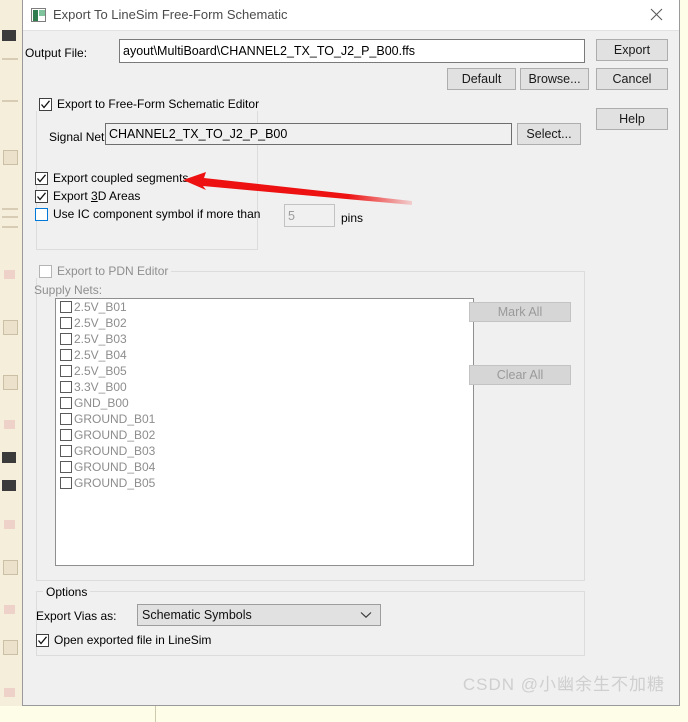 The image size is (688, 722). What do you see at coordinates (133, 640) in the screenshot?
I see `open-in-linesim-label: Open exported file in LineSim` at bounding box center [133, 640].